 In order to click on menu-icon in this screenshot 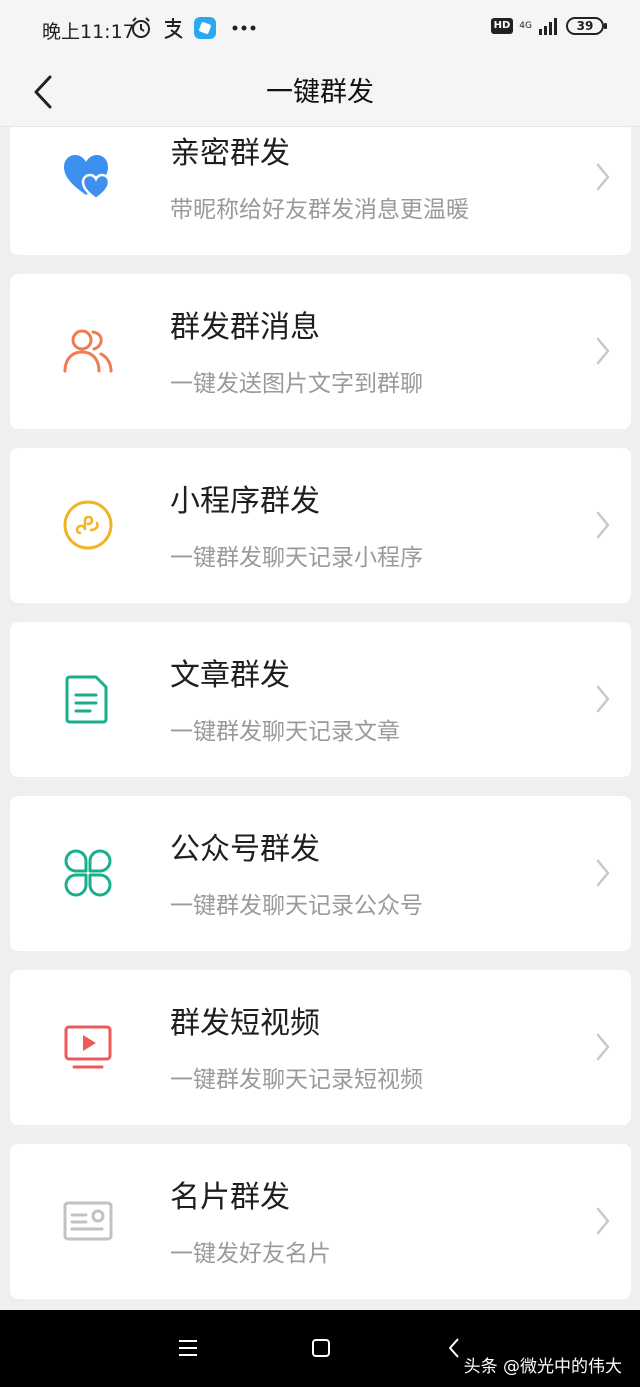, I will do `click(188, 1348)`.